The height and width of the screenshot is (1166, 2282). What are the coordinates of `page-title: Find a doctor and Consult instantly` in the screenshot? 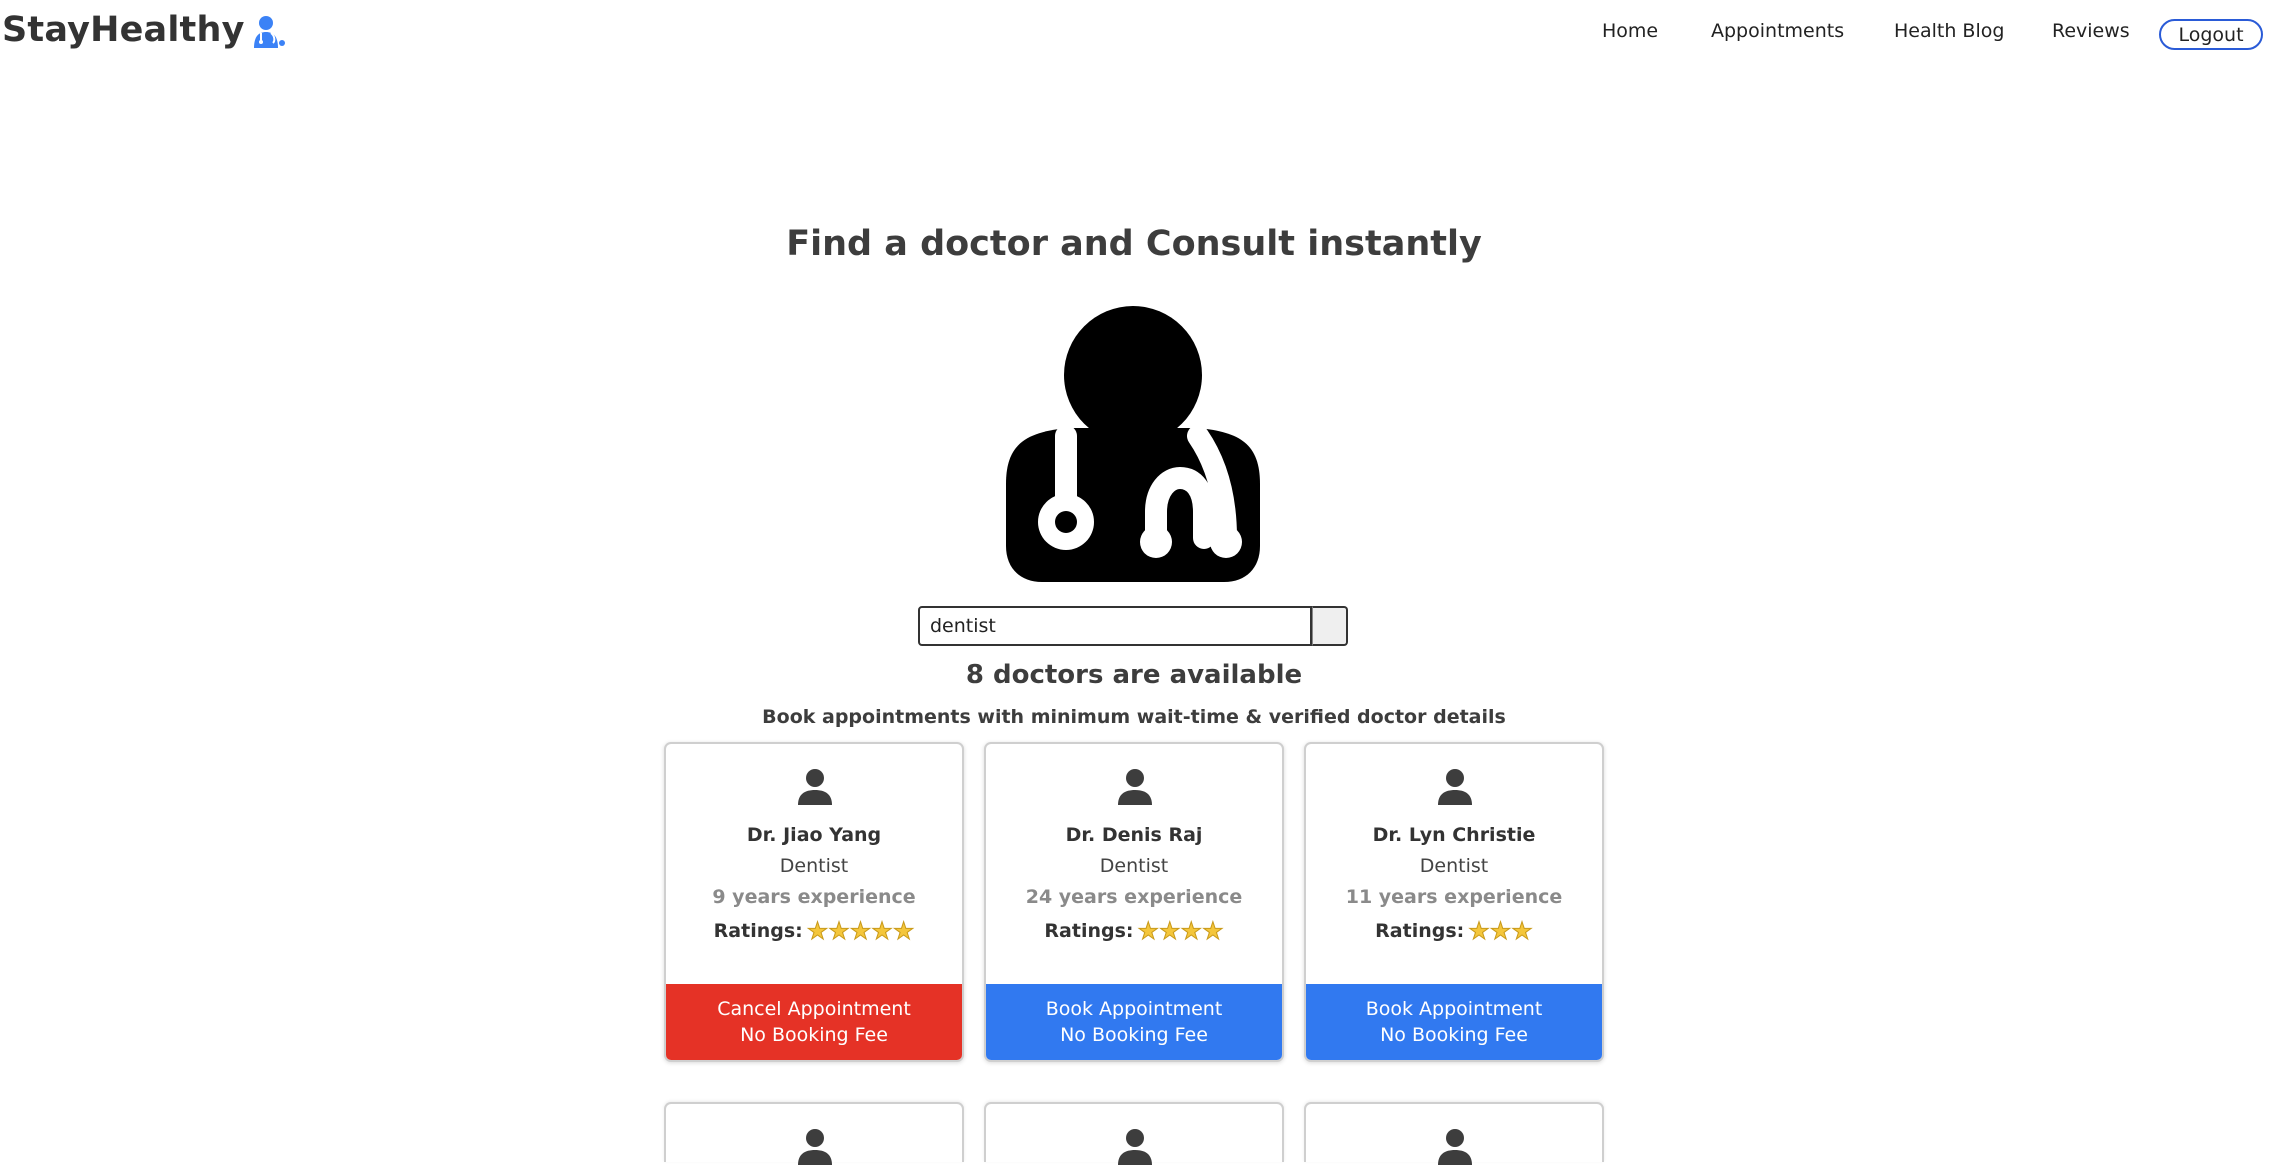 It's located at (1134, 244).